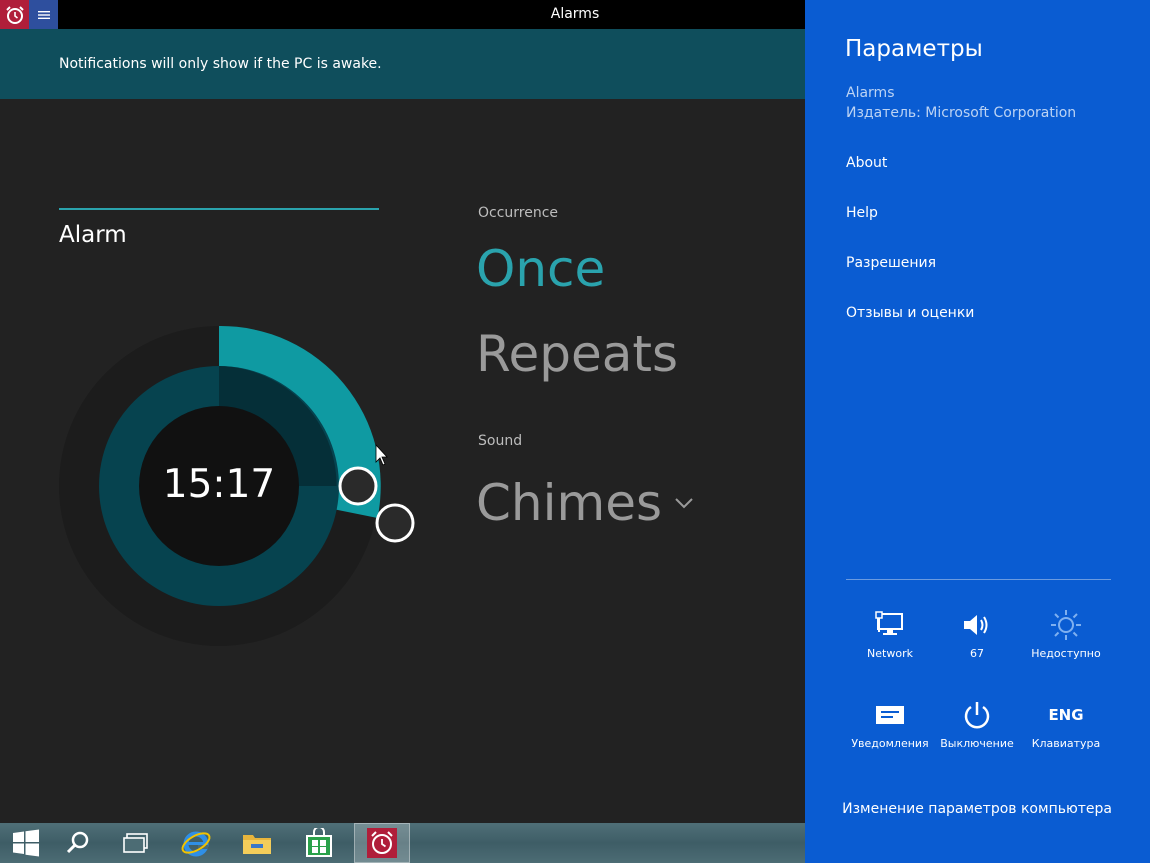  What do you see at coordinates (961, 113) in the screenshot?
I see `settings-publisher: Издатель: Microsoft Corporation` at bounding box center [961, 113].